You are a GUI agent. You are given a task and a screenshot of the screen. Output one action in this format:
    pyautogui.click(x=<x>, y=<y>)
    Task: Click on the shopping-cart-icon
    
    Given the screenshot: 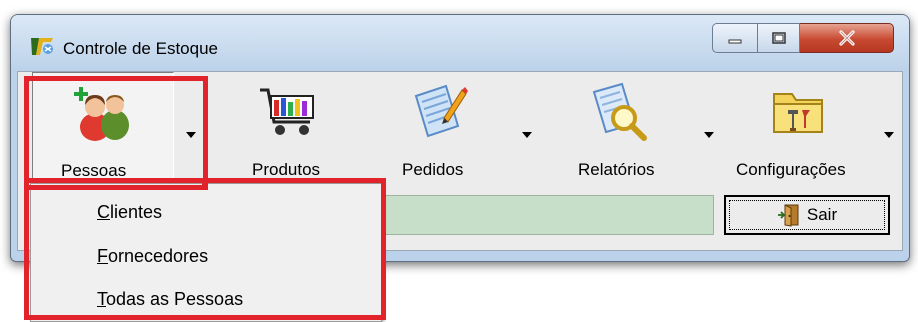 What is the action you would take?
    pyautogui.click(x=287, y=111)
    